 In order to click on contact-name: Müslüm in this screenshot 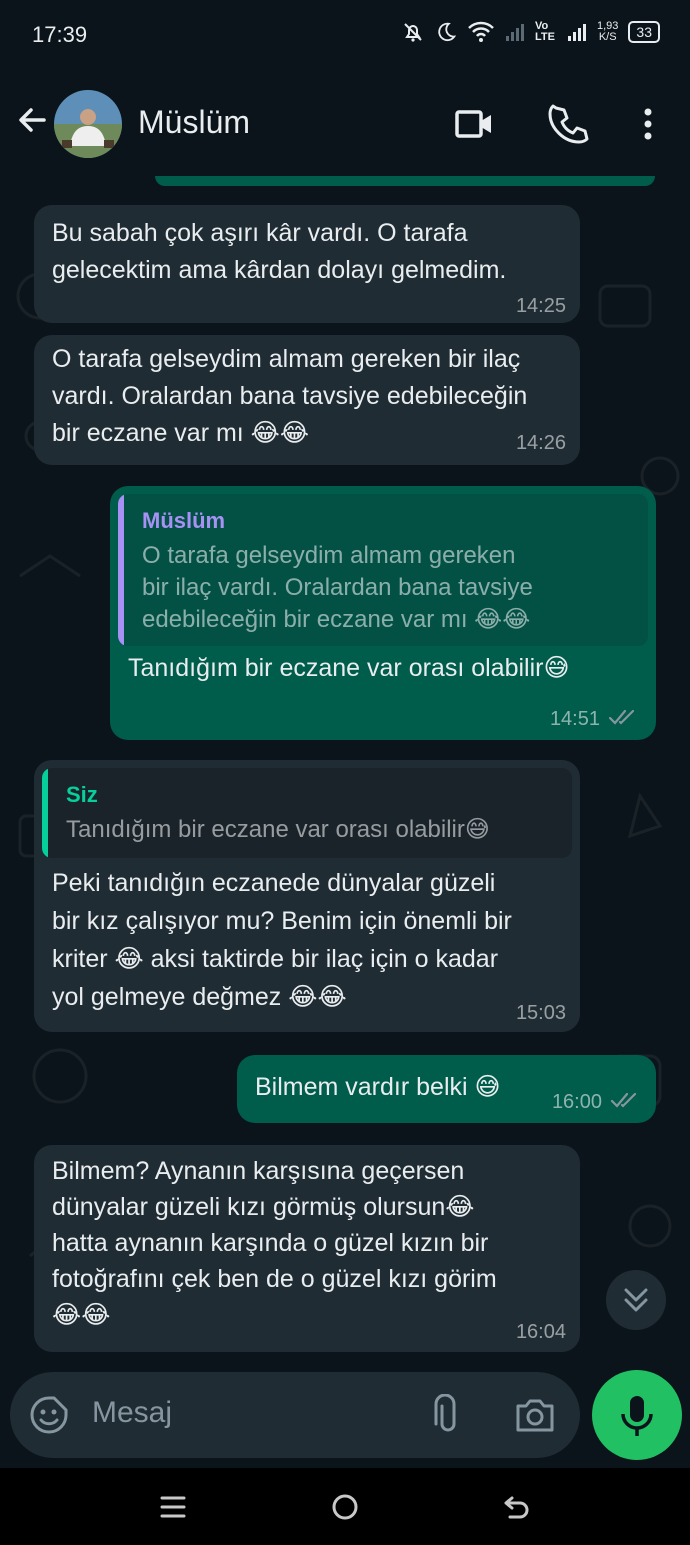, I will do `click(194, 122)`.